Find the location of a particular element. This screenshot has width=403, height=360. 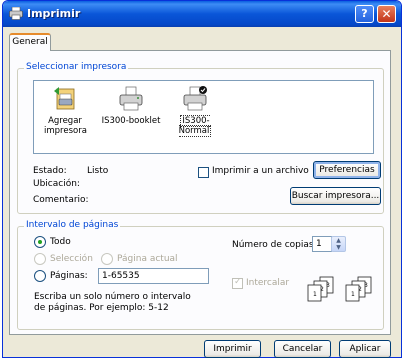

close-button: ✕ is located at coordinates (386, 14).